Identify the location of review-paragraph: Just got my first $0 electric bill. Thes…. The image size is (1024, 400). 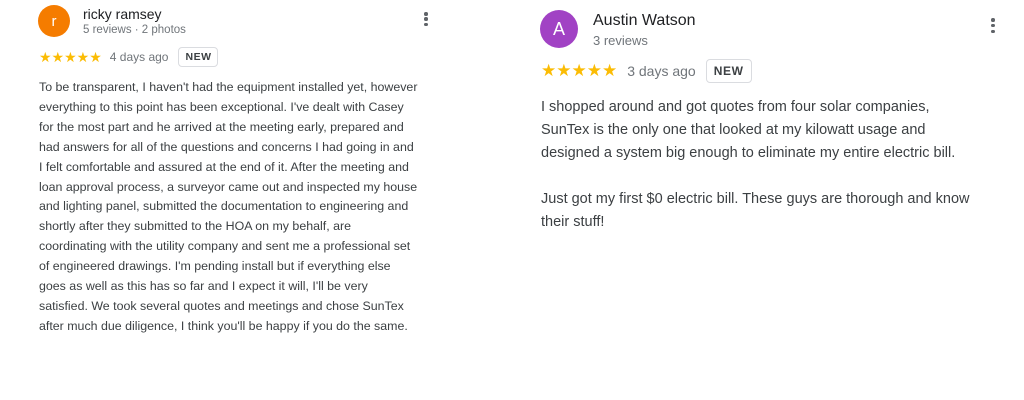
(755, 210).